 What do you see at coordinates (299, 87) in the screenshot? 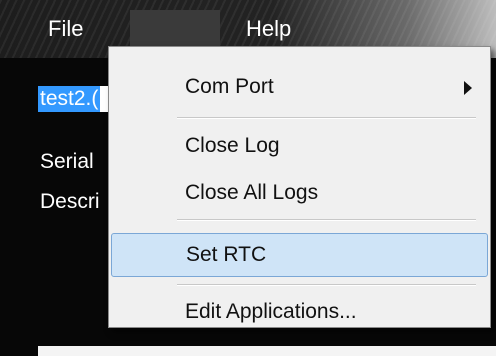
I see `menu-item-com-port: Com Port` at bounding box center [299, 87].